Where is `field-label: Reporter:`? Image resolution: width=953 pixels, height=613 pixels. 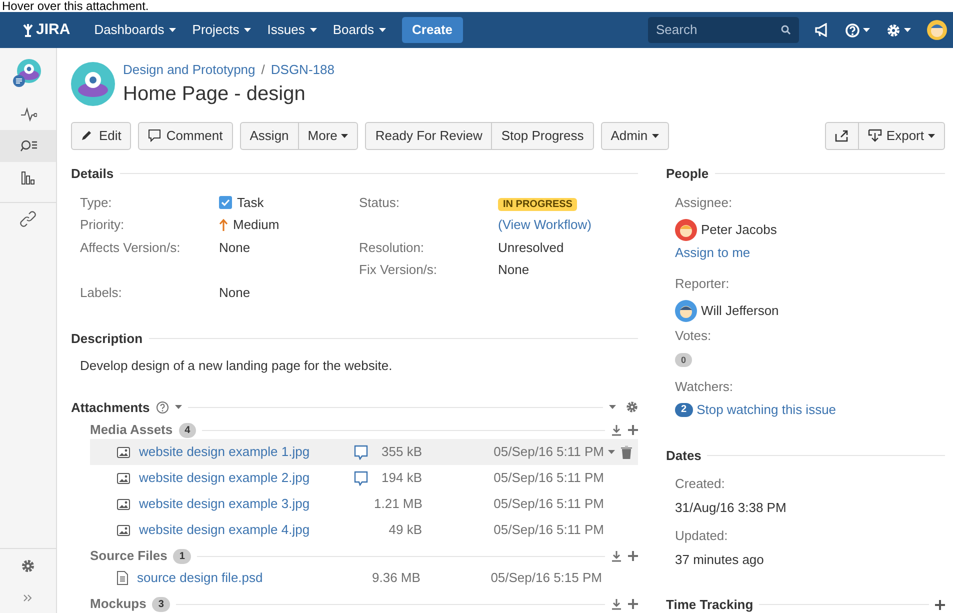 field-label: Reporter: is located at coordinates (702, 284).